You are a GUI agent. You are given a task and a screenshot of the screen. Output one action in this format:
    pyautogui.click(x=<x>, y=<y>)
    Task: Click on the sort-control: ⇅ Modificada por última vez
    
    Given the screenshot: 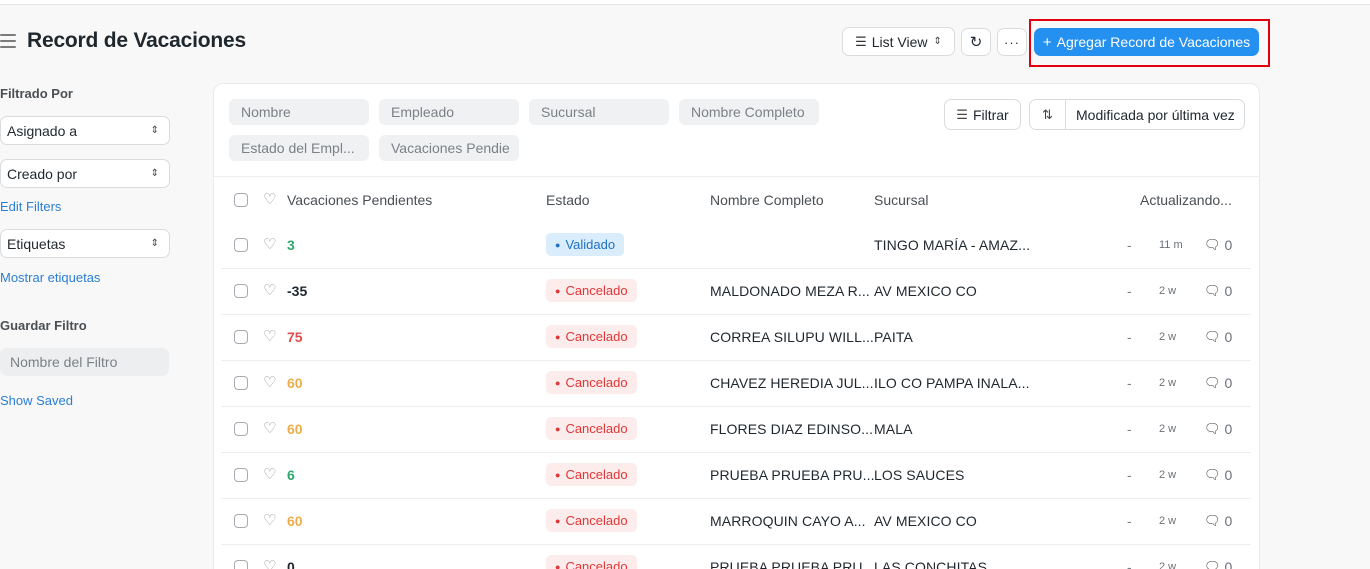 What is the action you would take?
    pyautogui.click(x=1137, y=114)
    